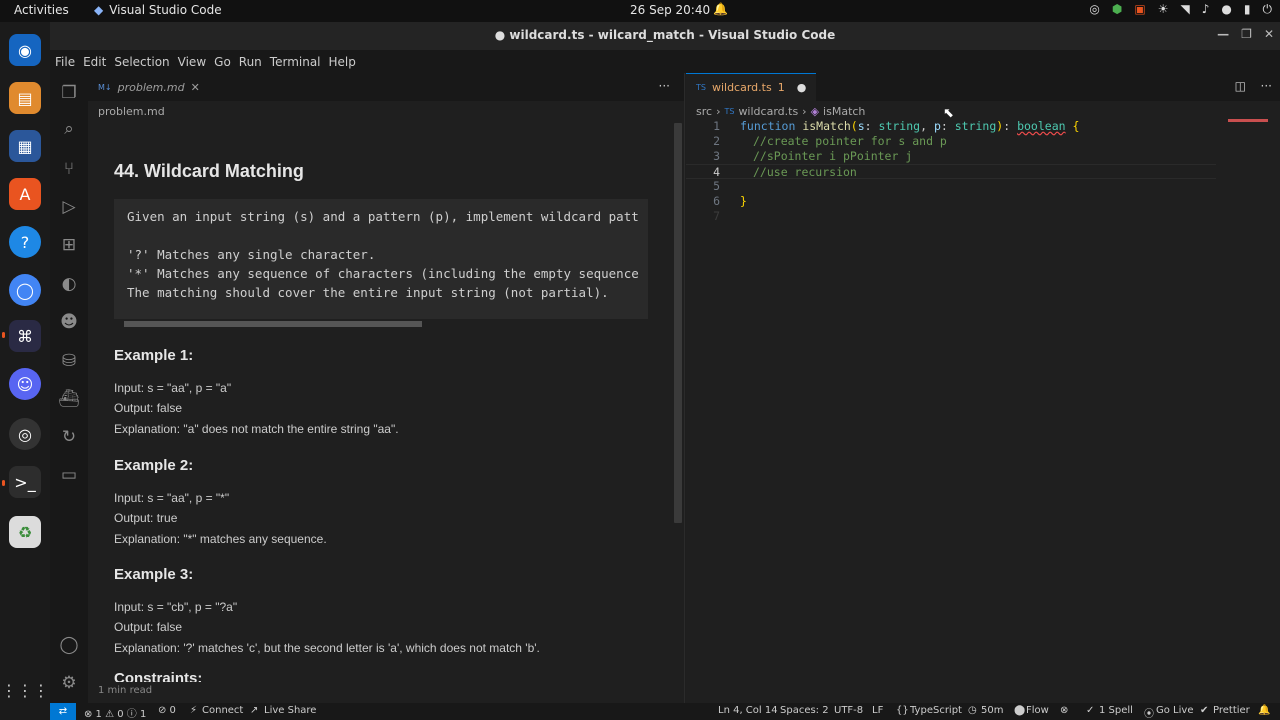 Image resolution: width=1280 pixels, height=720 pixels. What do you see at coordinates (1268, 9) in the screenshot?
I see `power-icon: ⏻` at bounding box center [1268, 9].